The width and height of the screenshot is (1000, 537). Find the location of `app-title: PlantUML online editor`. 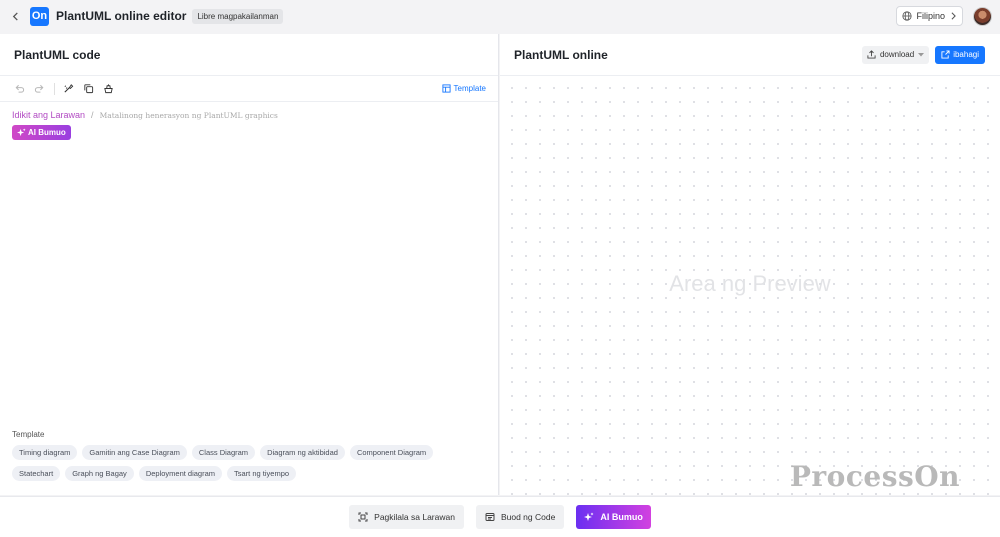

app-title: PlantUML online editor is located at coordinates (121, 16).